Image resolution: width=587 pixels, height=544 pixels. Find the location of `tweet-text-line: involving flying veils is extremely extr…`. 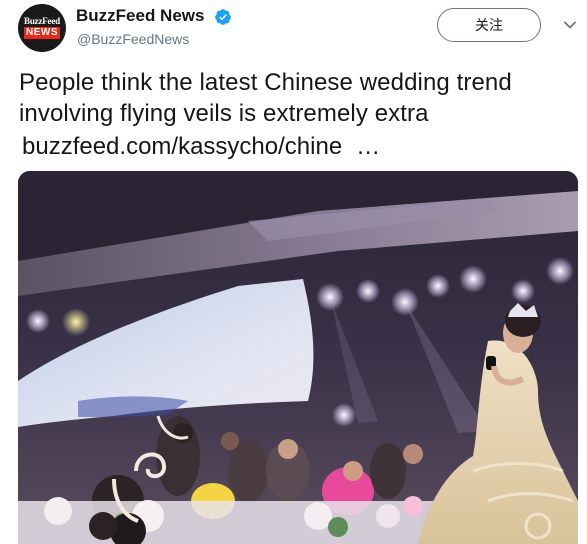

tweet-text-line: involving flying veils is extremely extr… is located at coordinates (224, 113).